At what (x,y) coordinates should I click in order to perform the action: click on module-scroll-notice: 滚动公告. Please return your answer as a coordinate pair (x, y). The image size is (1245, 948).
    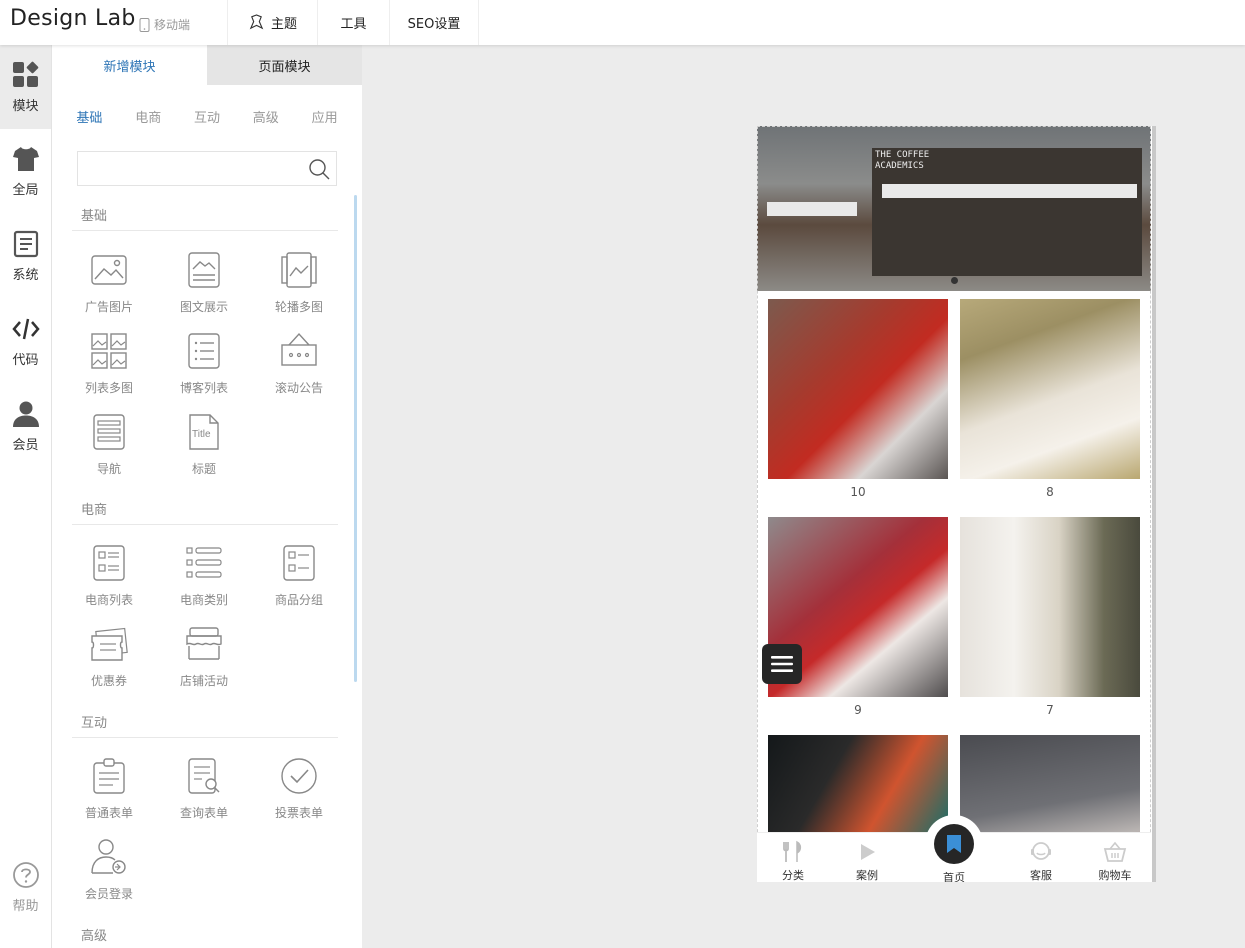
    Looking at the image, I should click on (299, 369).